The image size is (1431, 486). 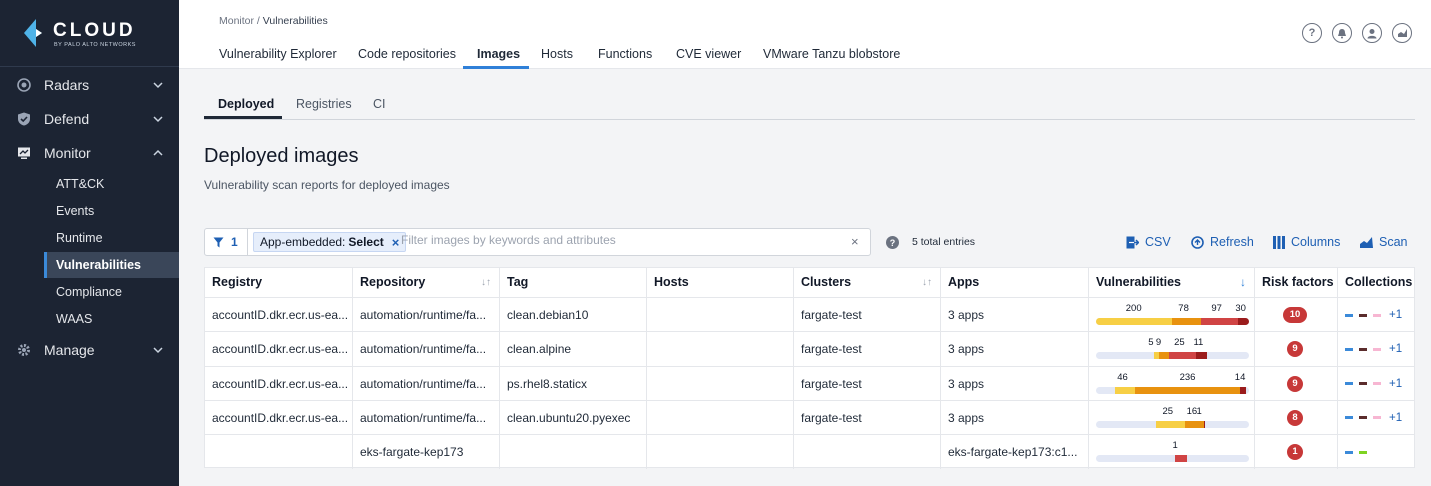 I want to click on filter-toggle-button: 1, so click(x=226, y=242).